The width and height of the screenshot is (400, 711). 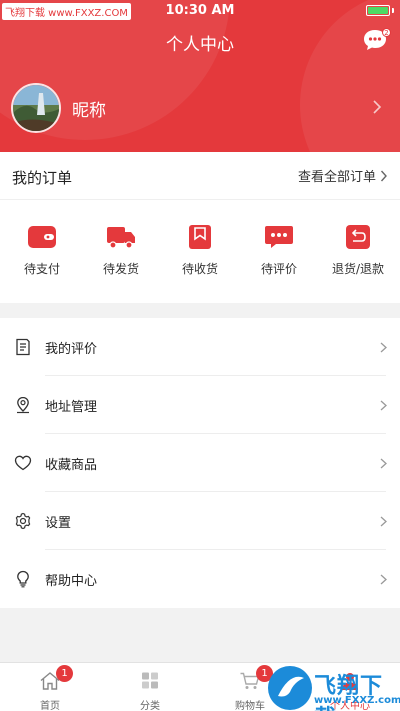 What do you see at coordinates (71, 349) in the screenshot?
I see `menu-item-label: 我的评价` at bounding box center [71, 349].